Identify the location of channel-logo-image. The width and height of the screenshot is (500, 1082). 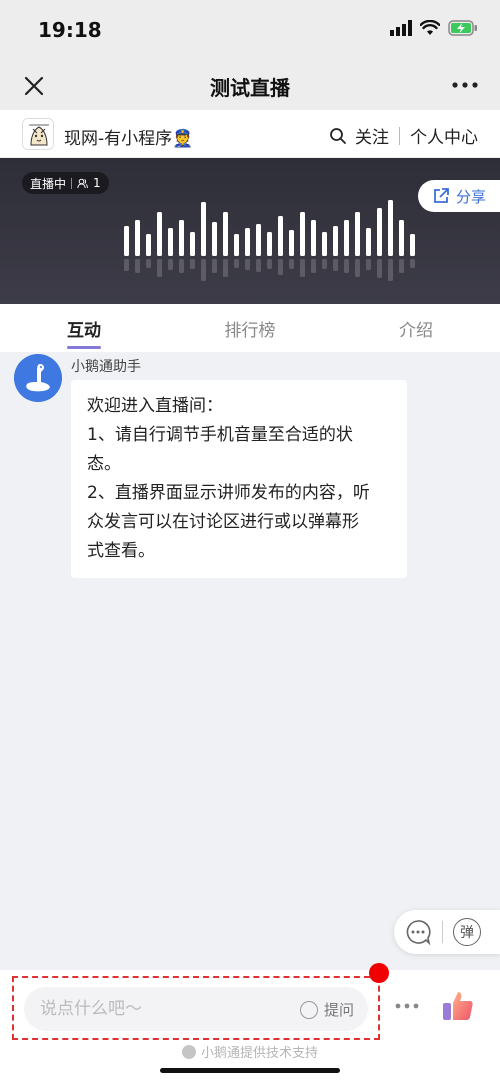
(38, 134).